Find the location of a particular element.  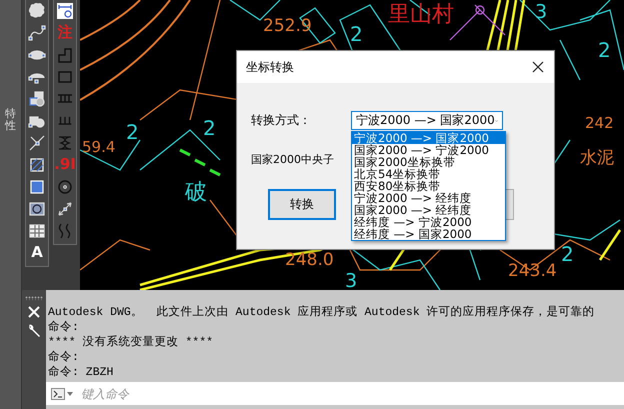

dropdown-option: 北京54坐标换带 is located at coordinates (428, 174).